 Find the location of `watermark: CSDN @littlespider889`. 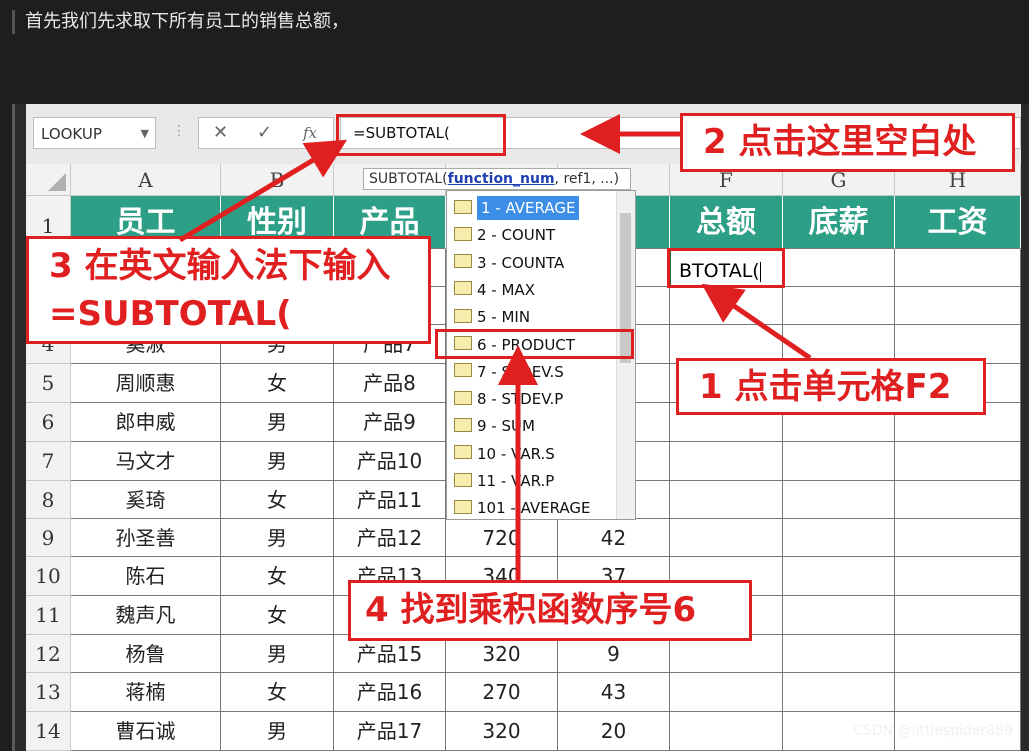

watermark: CSDN @littlespider889 is located at coordinates (933, 731).